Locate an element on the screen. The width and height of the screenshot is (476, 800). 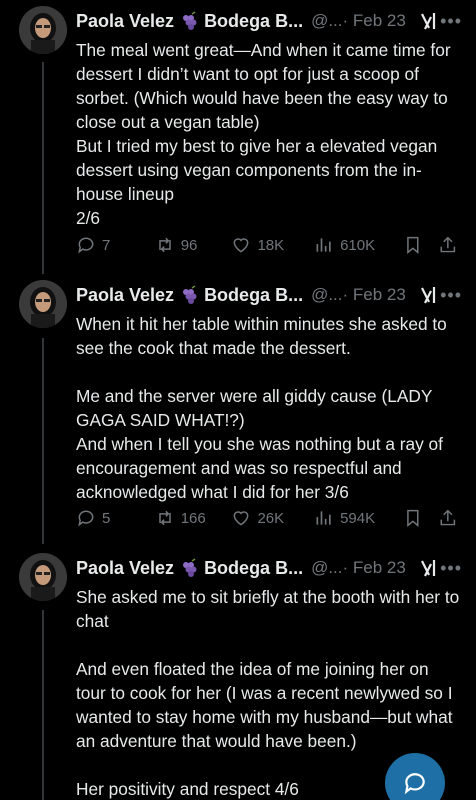
like-button: 18K is located at coordinates (272, 245).